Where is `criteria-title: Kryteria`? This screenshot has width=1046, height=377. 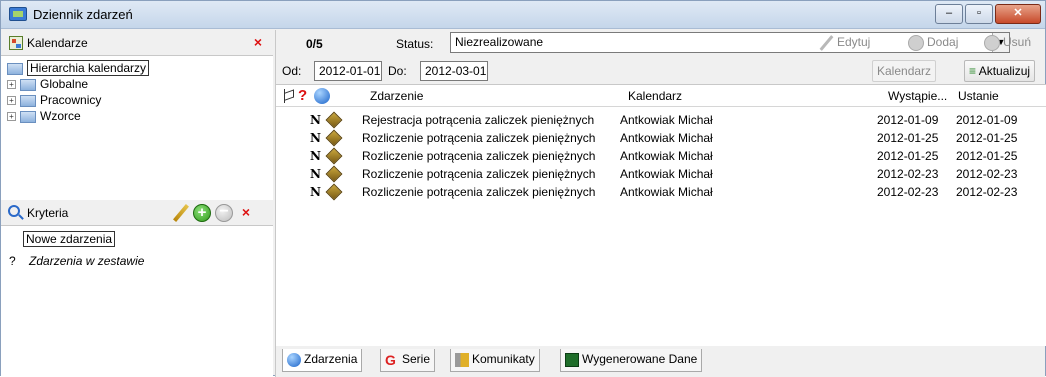 criteria-title: Kryteria is located at coordinates (48, 213).